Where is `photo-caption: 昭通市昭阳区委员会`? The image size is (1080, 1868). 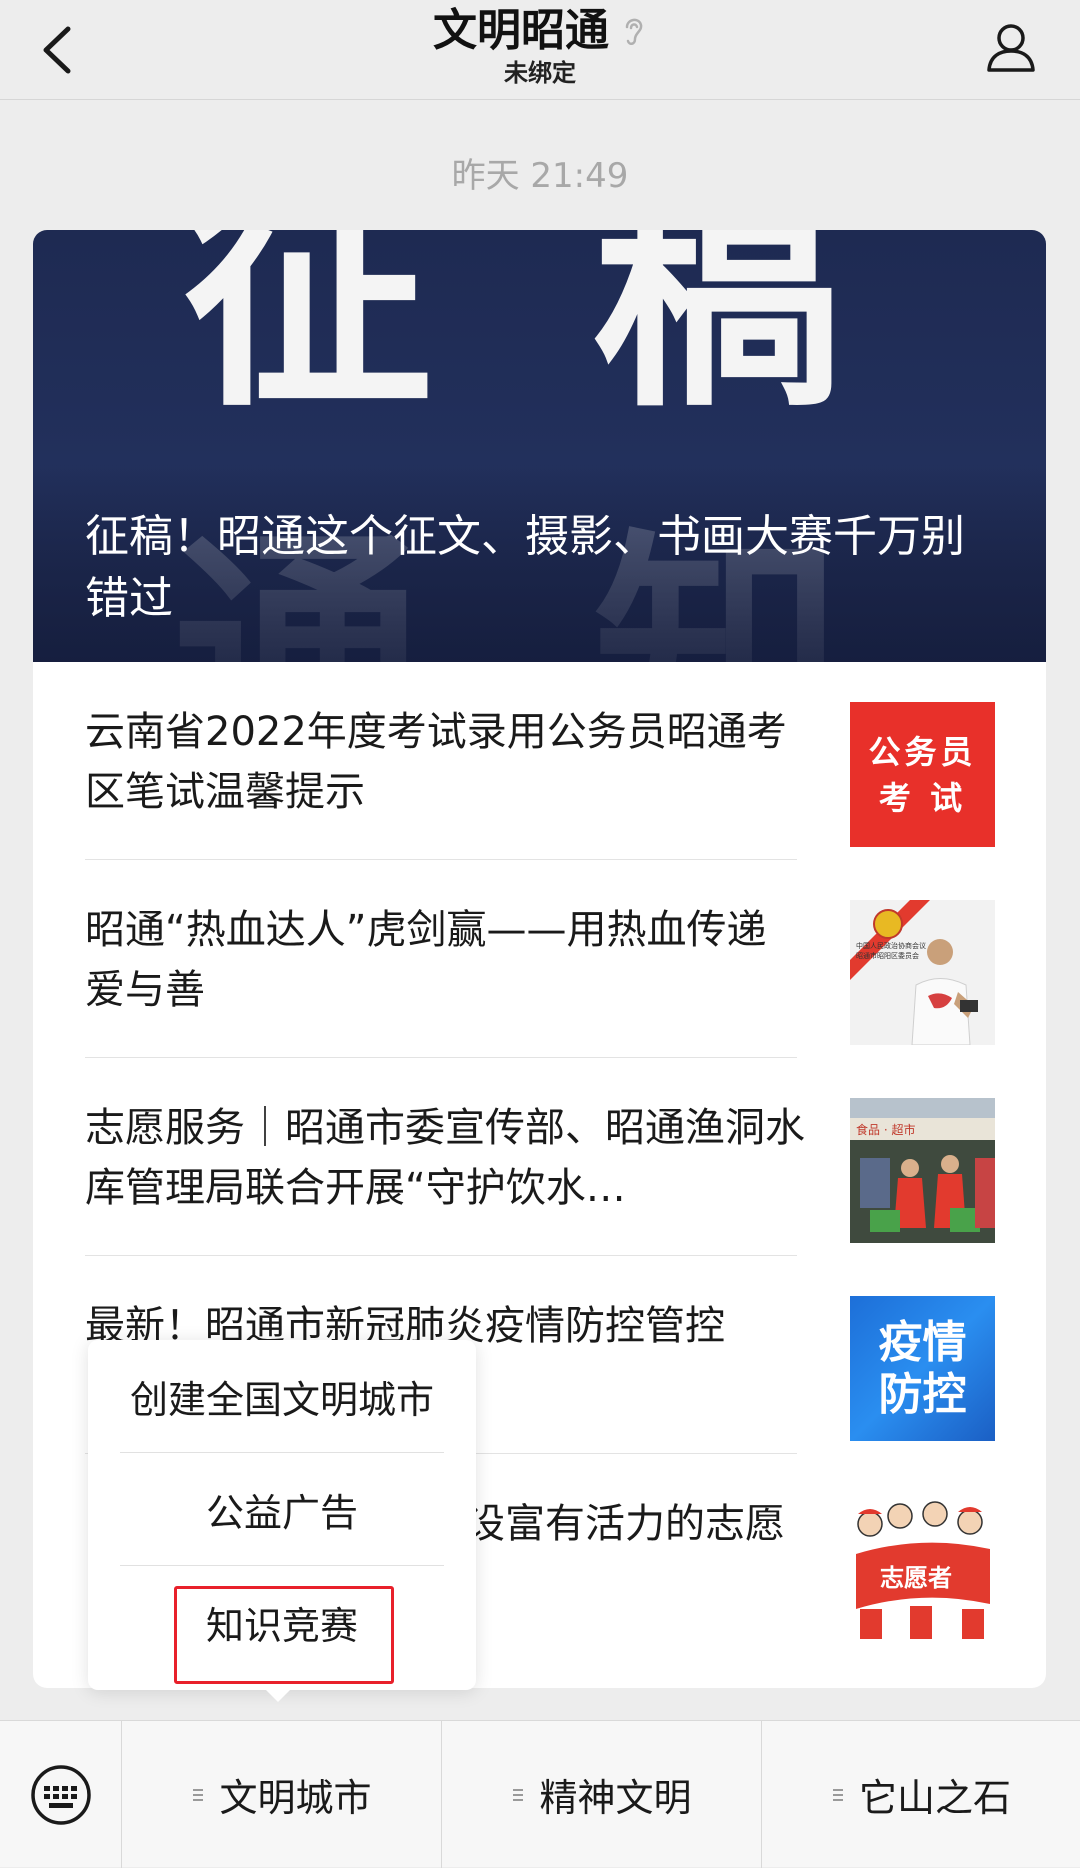 photo-caption: 昭通市昭阳区委员会 is located at coordinates (887, 955).